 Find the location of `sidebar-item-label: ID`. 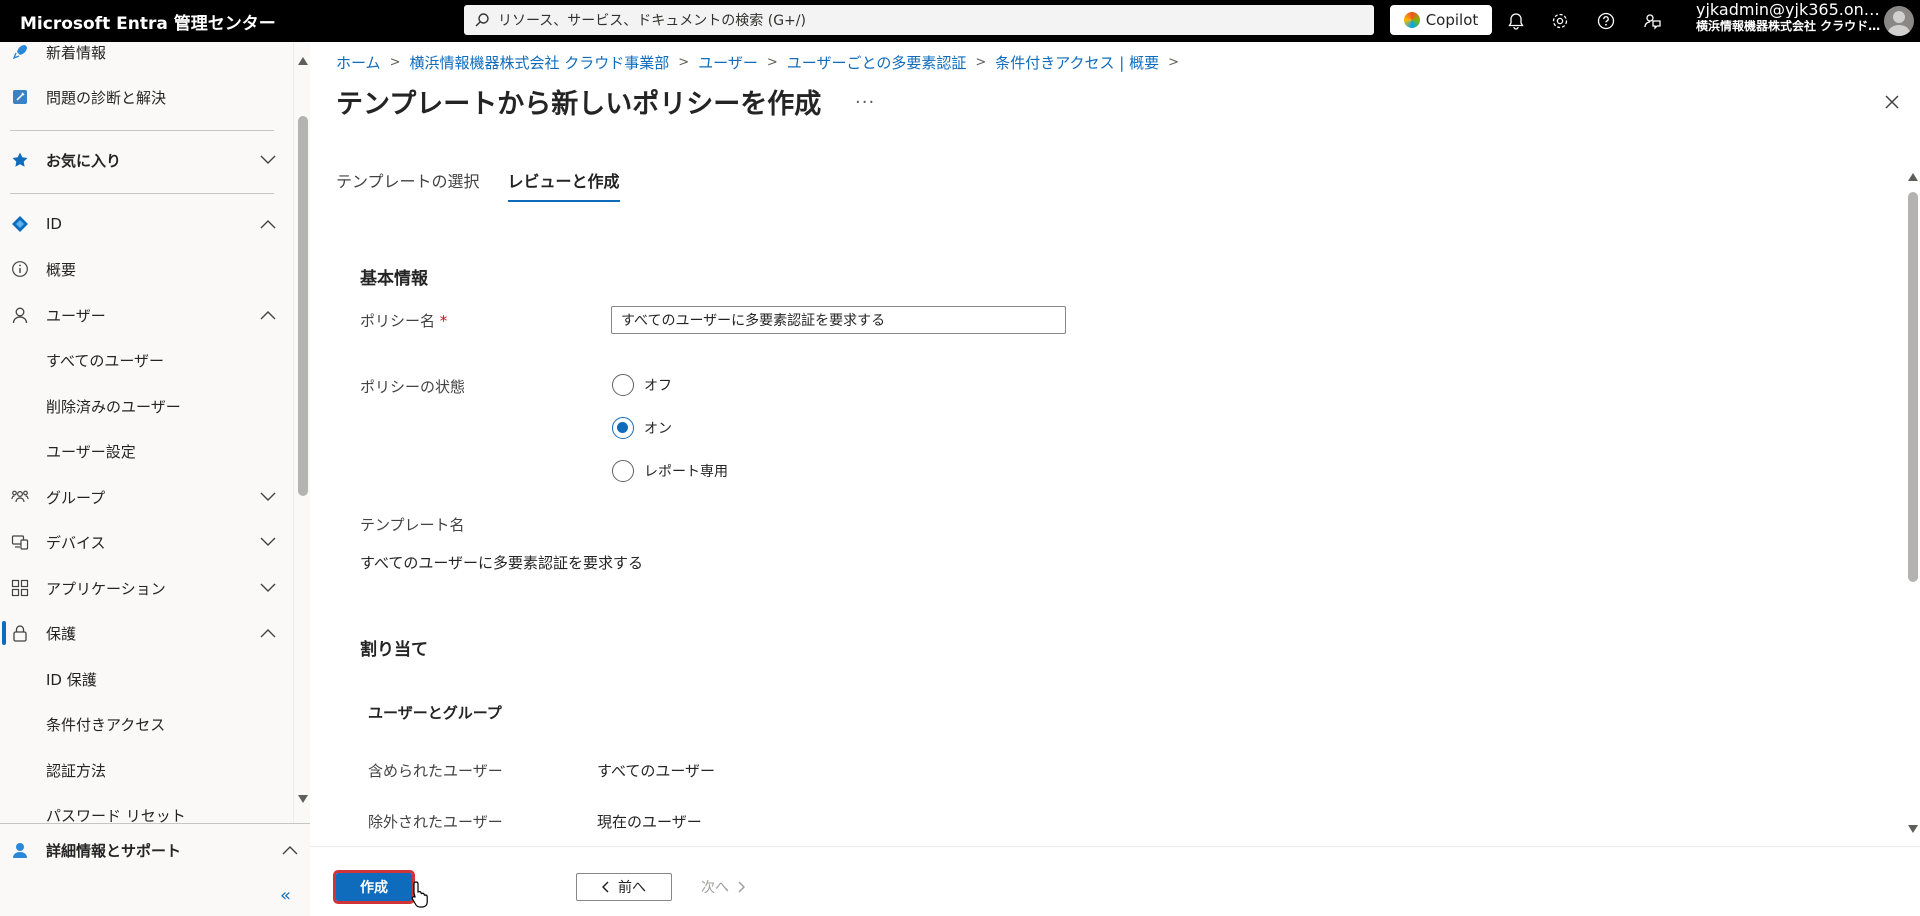

sidebar-item-label: ID is located at coordinates (54, 224).